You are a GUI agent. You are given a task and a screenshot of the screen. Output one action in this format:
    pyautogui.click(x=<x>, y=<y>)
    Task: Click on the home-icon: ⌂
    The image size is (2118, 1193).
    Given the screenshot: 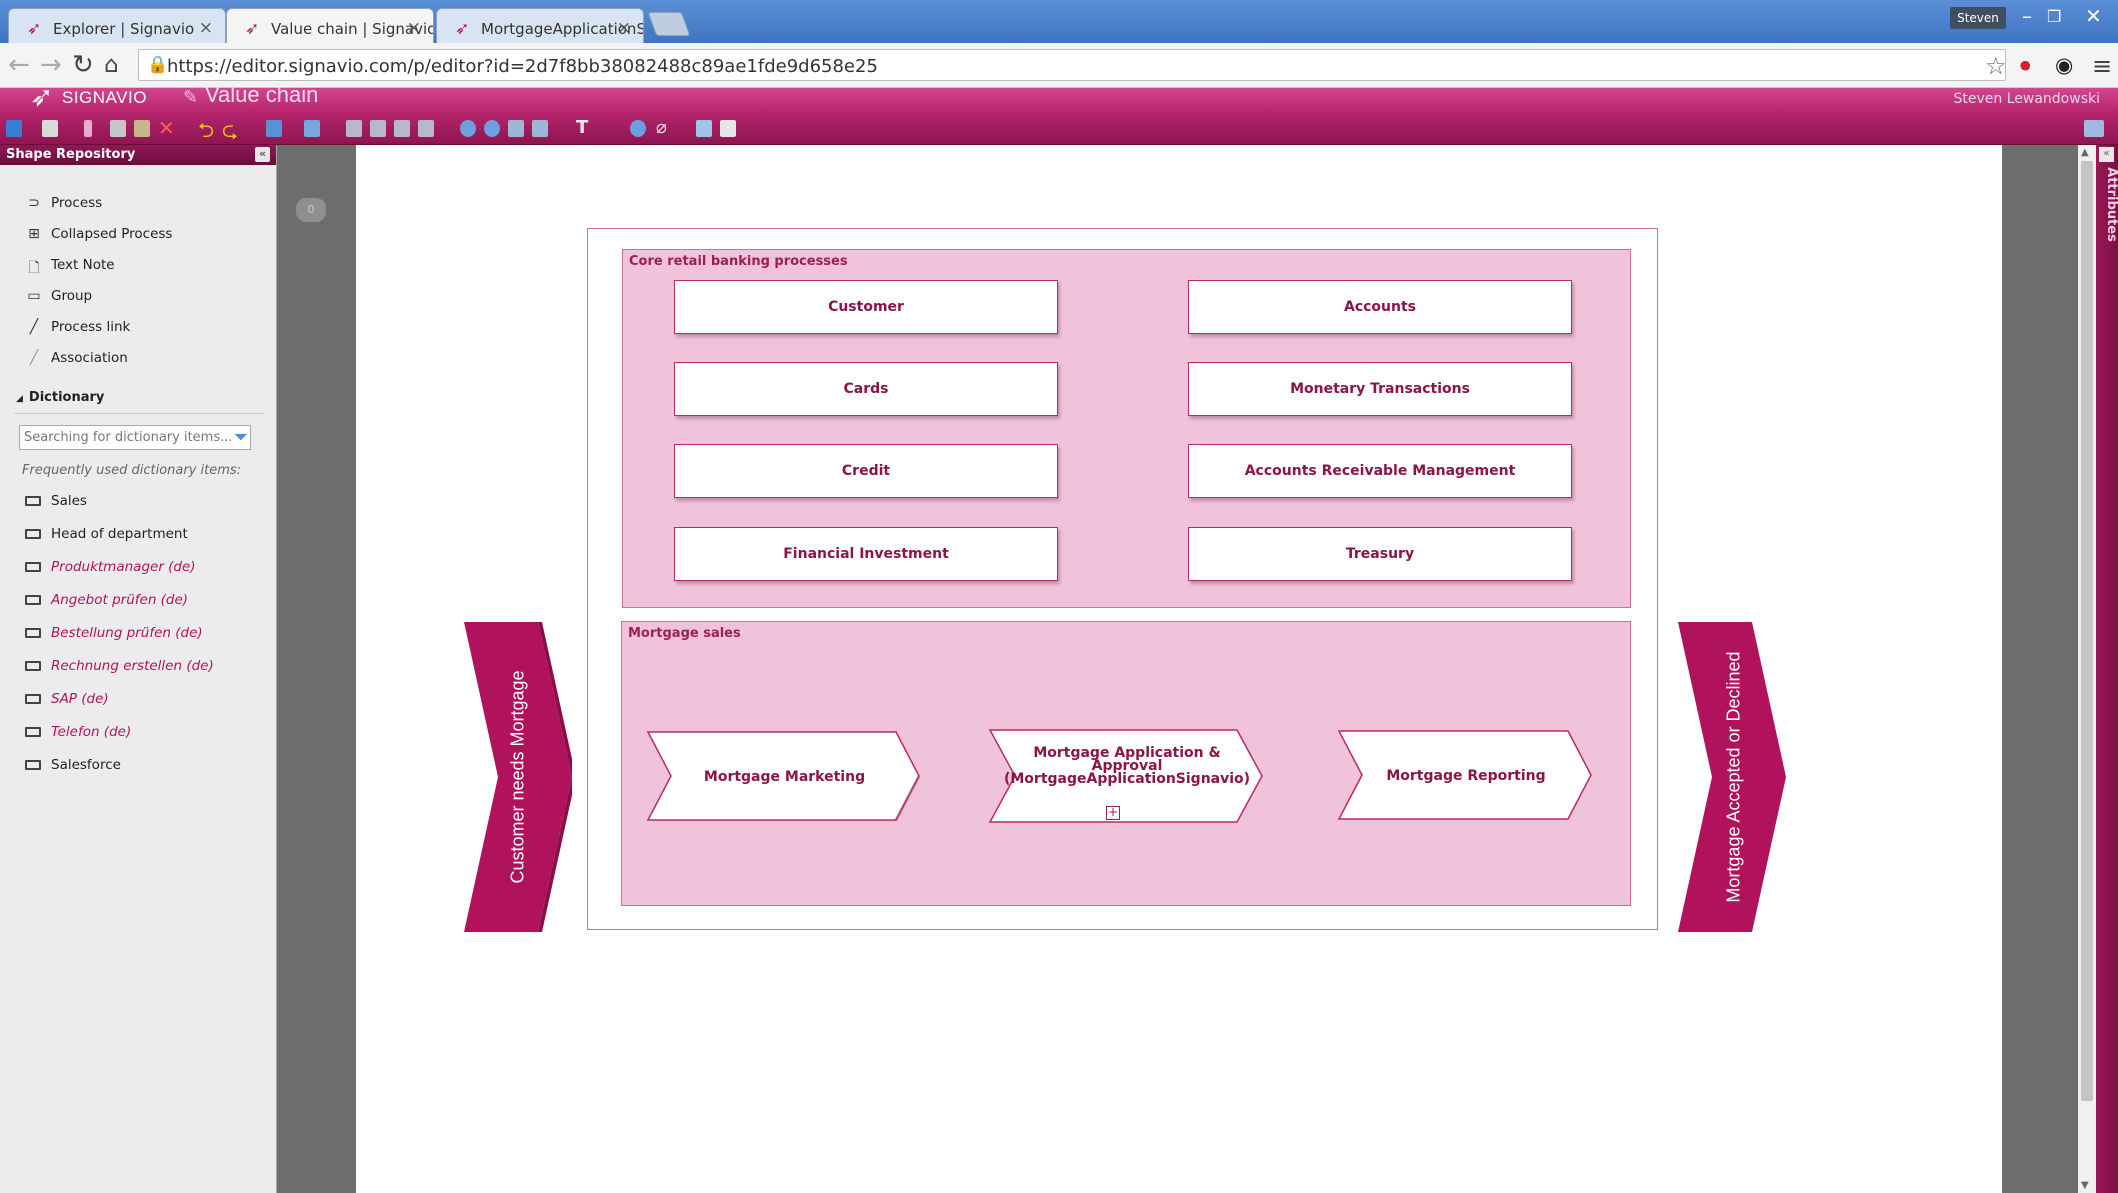 What is the action you would take?
    pyautogui.click(x=111, y=65)
    